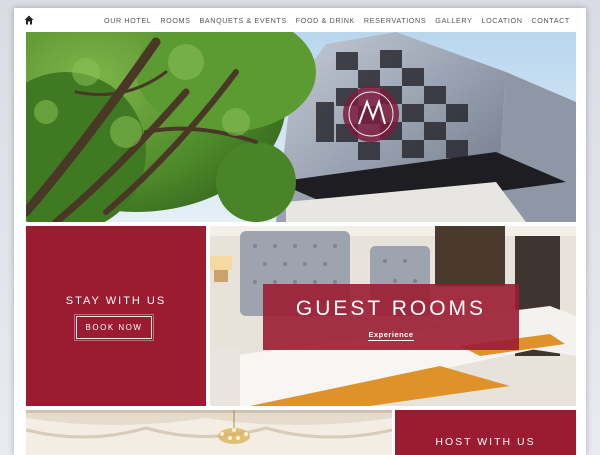 This screenshot has height=455, width=600. What do you see at coordinates (243, 20) in the screenshot?
I see `nav-item-banquets-events: BANQUETS & EVENTS` at bounding box center [243, 20].